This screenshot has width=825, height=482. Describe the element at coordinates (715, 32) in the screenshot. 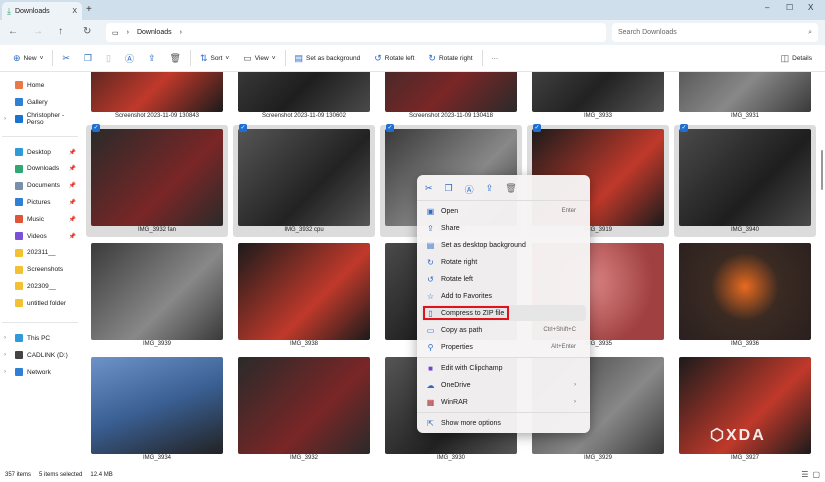

I see `search-input: Search Downloads ⌕` at that location.